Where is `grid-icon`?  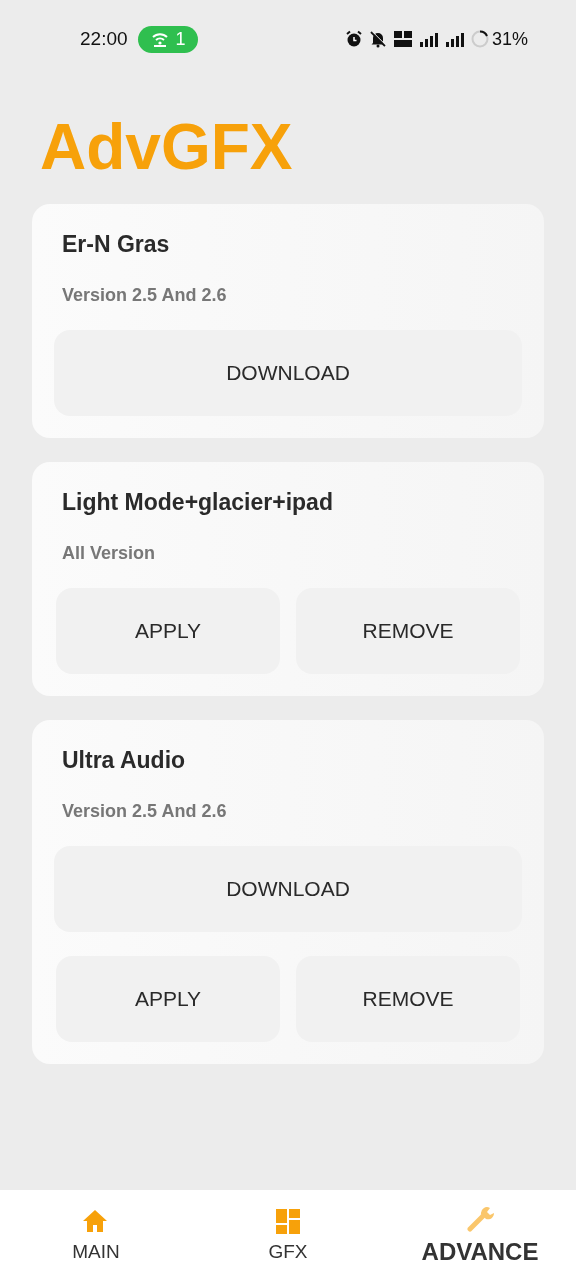
grid-icon is located at coordinates (288, 1222).